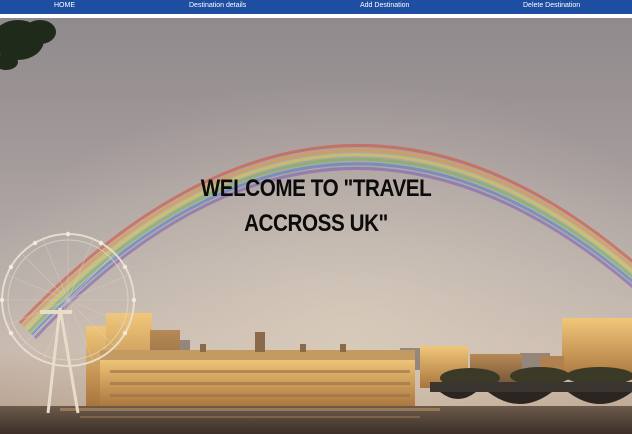 This screenshot has width=632, height=434. What do you see at coordinates (551, 7) in the screenshot?
I see `nav-link-delete-destination: Delete Destination` at bounding box center [551, 7].